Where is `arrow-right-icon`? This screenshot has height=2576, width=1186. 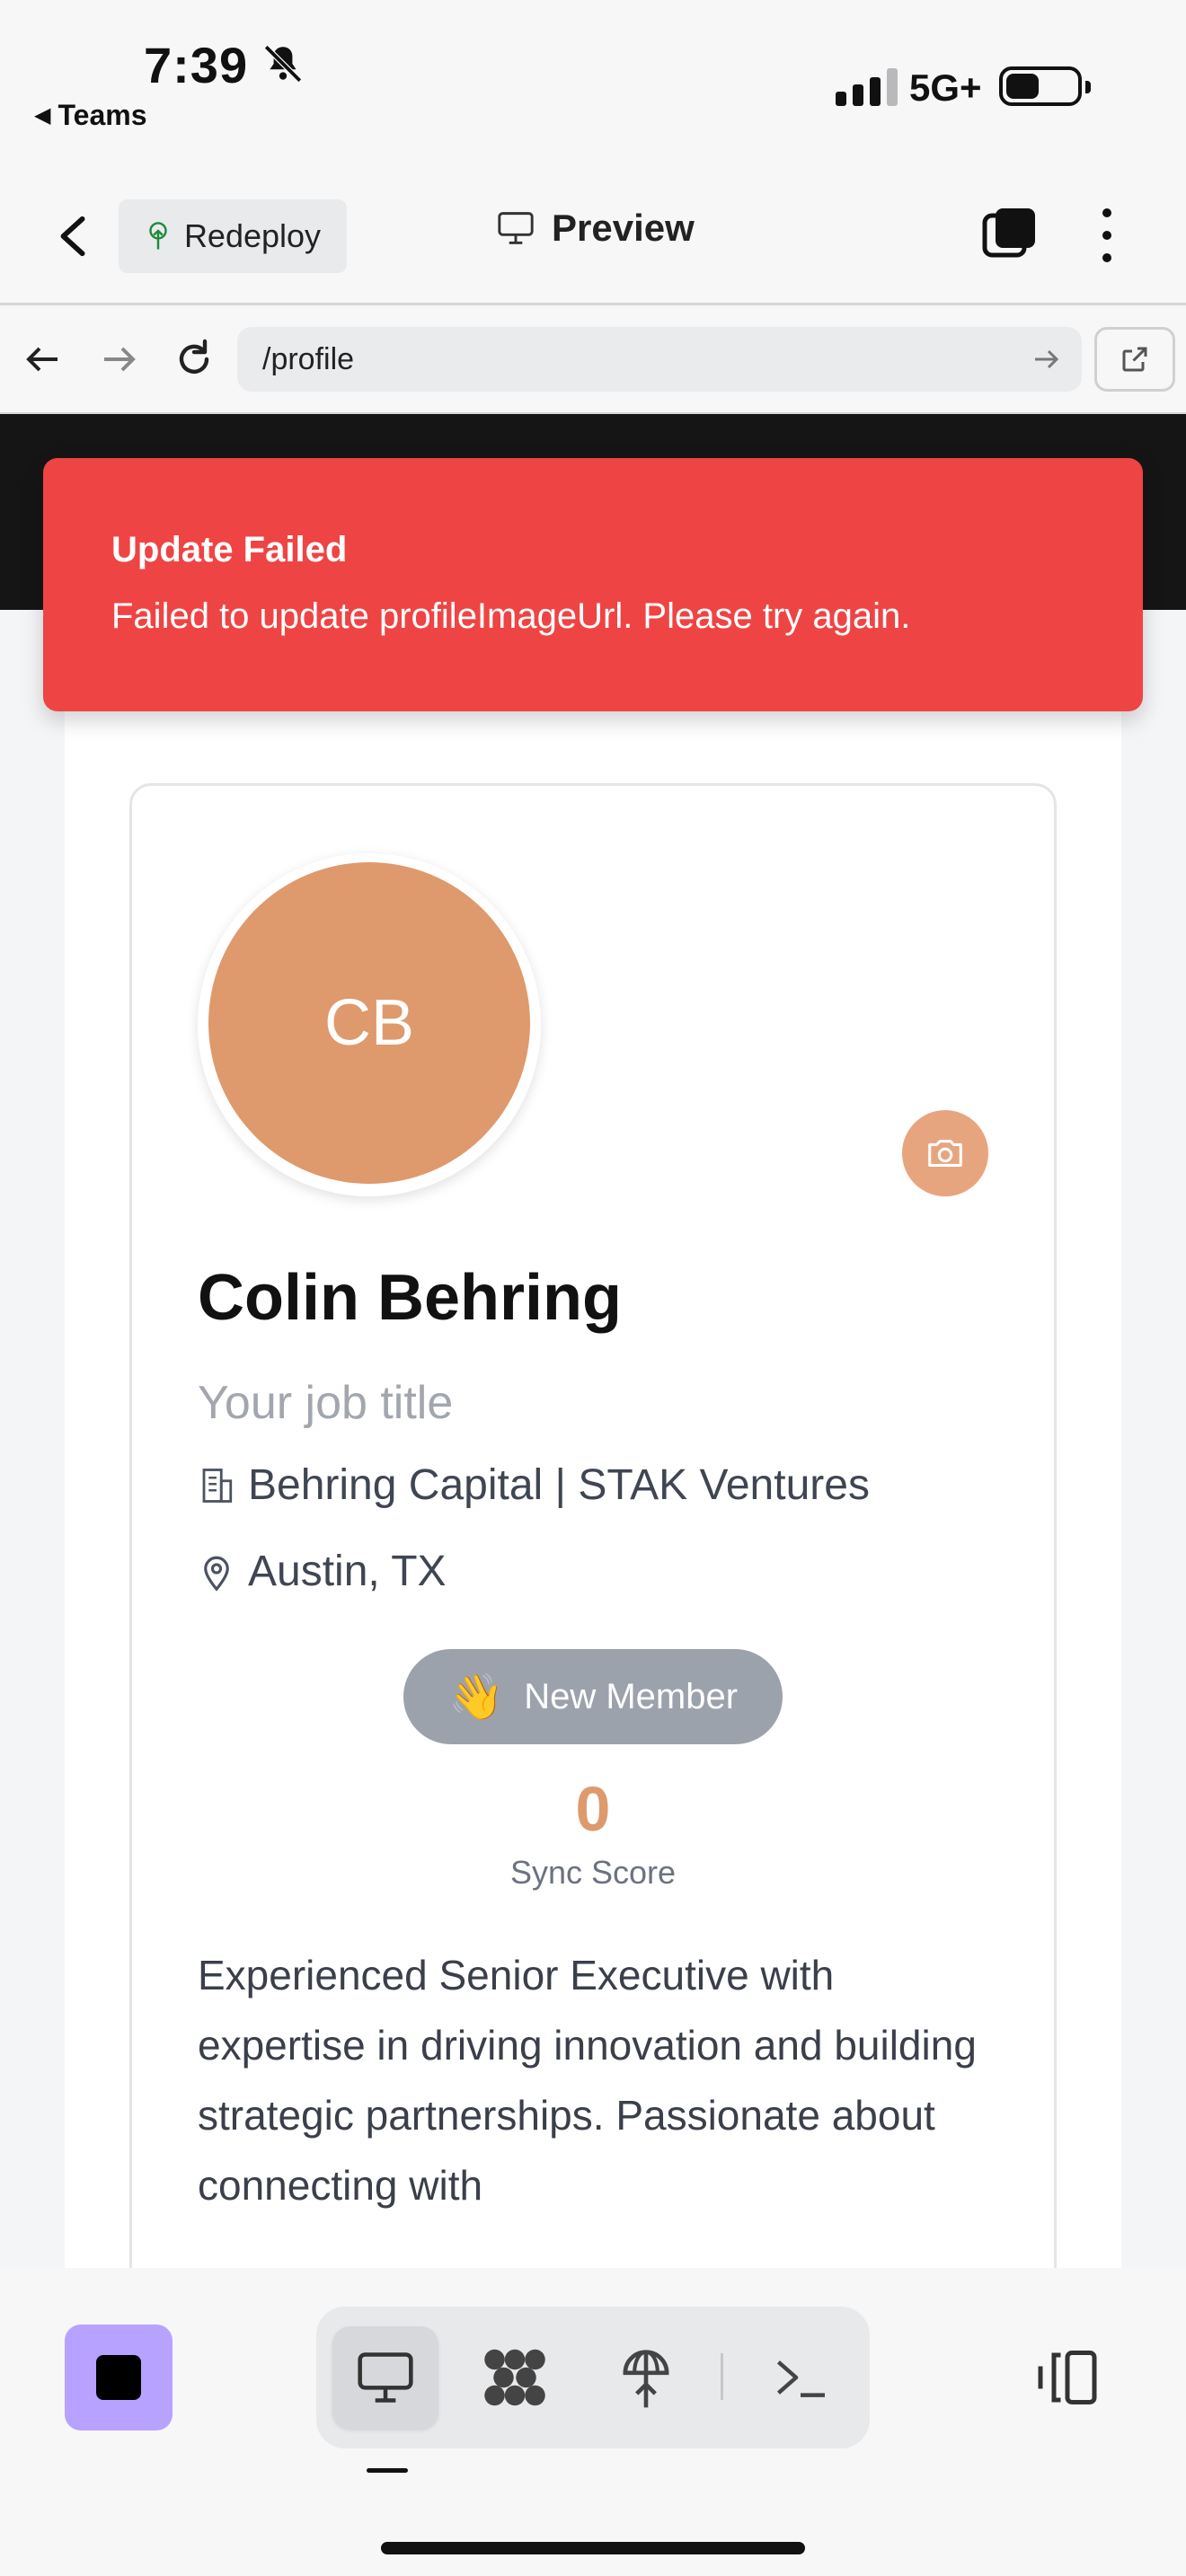 arrow-right-icon is located at coordinates (118, 359).